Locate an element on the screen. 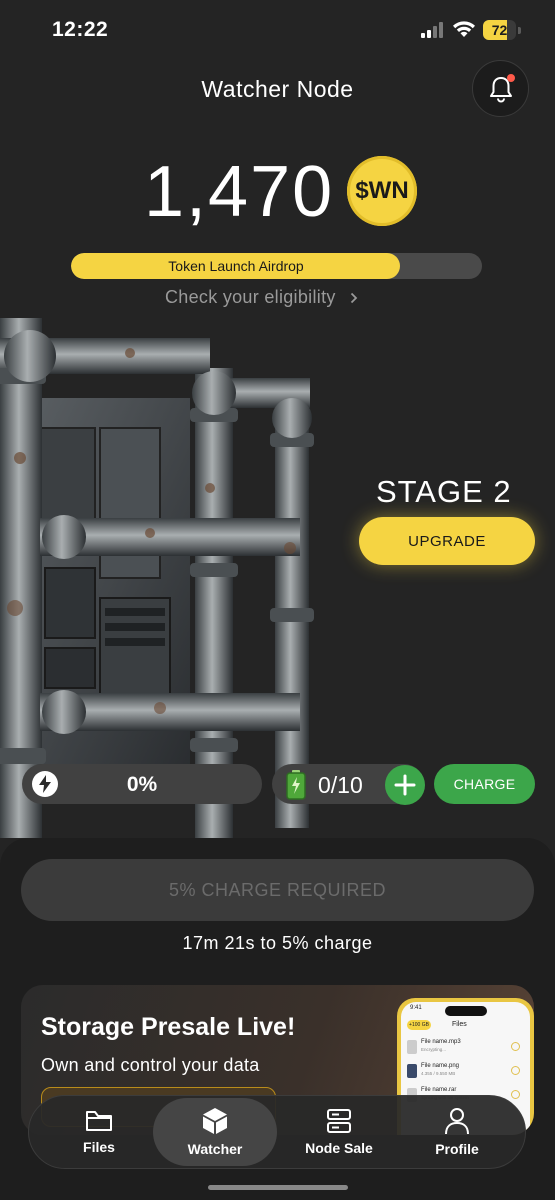  status-bar: 12:22 72 is located at coordinates (277, 30).